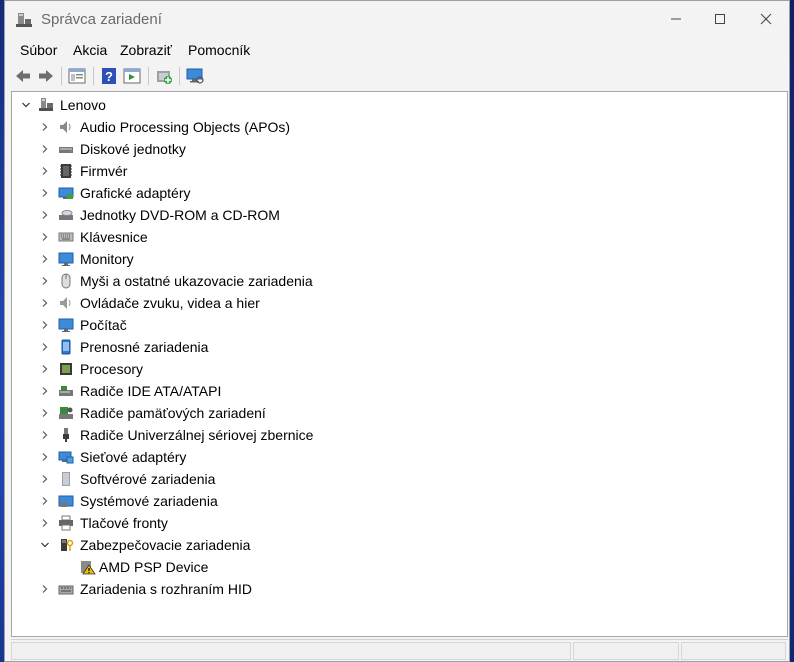  What do you see at coordinates (399, 457) in the screenshot?
I see `tree-node-category: Sieťové adaptéry` at bounding box center [399, 457].